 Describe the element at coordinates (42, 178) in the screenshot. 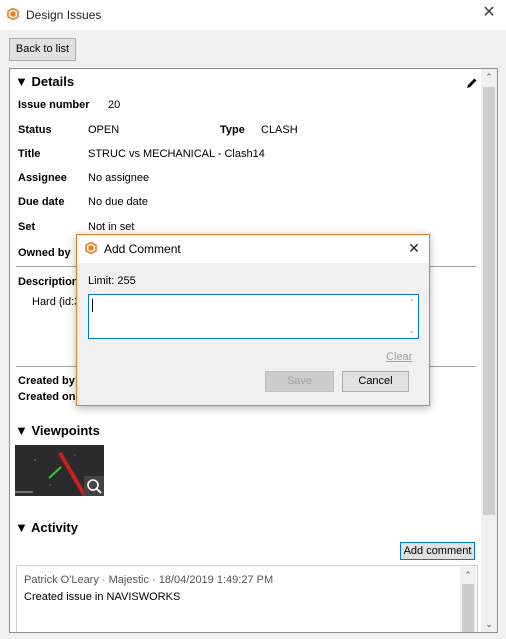

I see `assignee-label: Assignee` at that location.